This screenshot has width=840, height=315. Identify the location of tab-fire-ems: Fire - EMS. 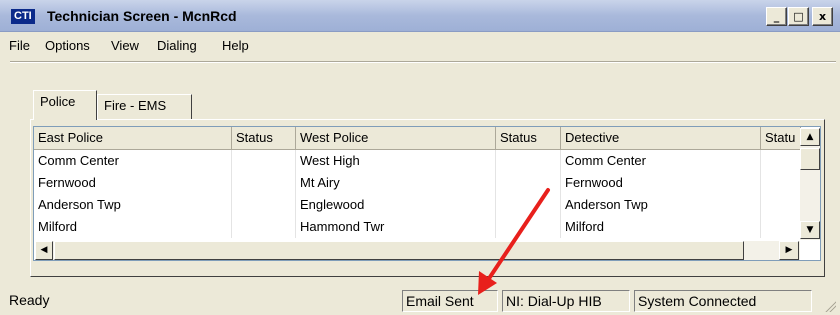
(144, 106).